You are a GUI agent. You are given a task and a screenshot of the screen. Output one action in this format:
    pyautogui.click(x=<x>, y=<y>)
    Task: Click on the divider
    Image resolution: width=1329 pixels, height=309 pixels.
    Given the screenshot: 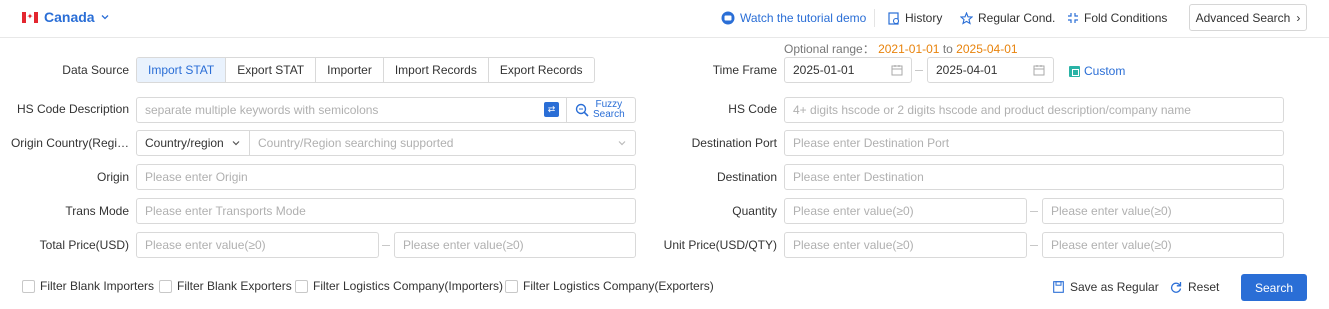 What is the action you would take?
    pyautogui.click(x=874, y=18)
    